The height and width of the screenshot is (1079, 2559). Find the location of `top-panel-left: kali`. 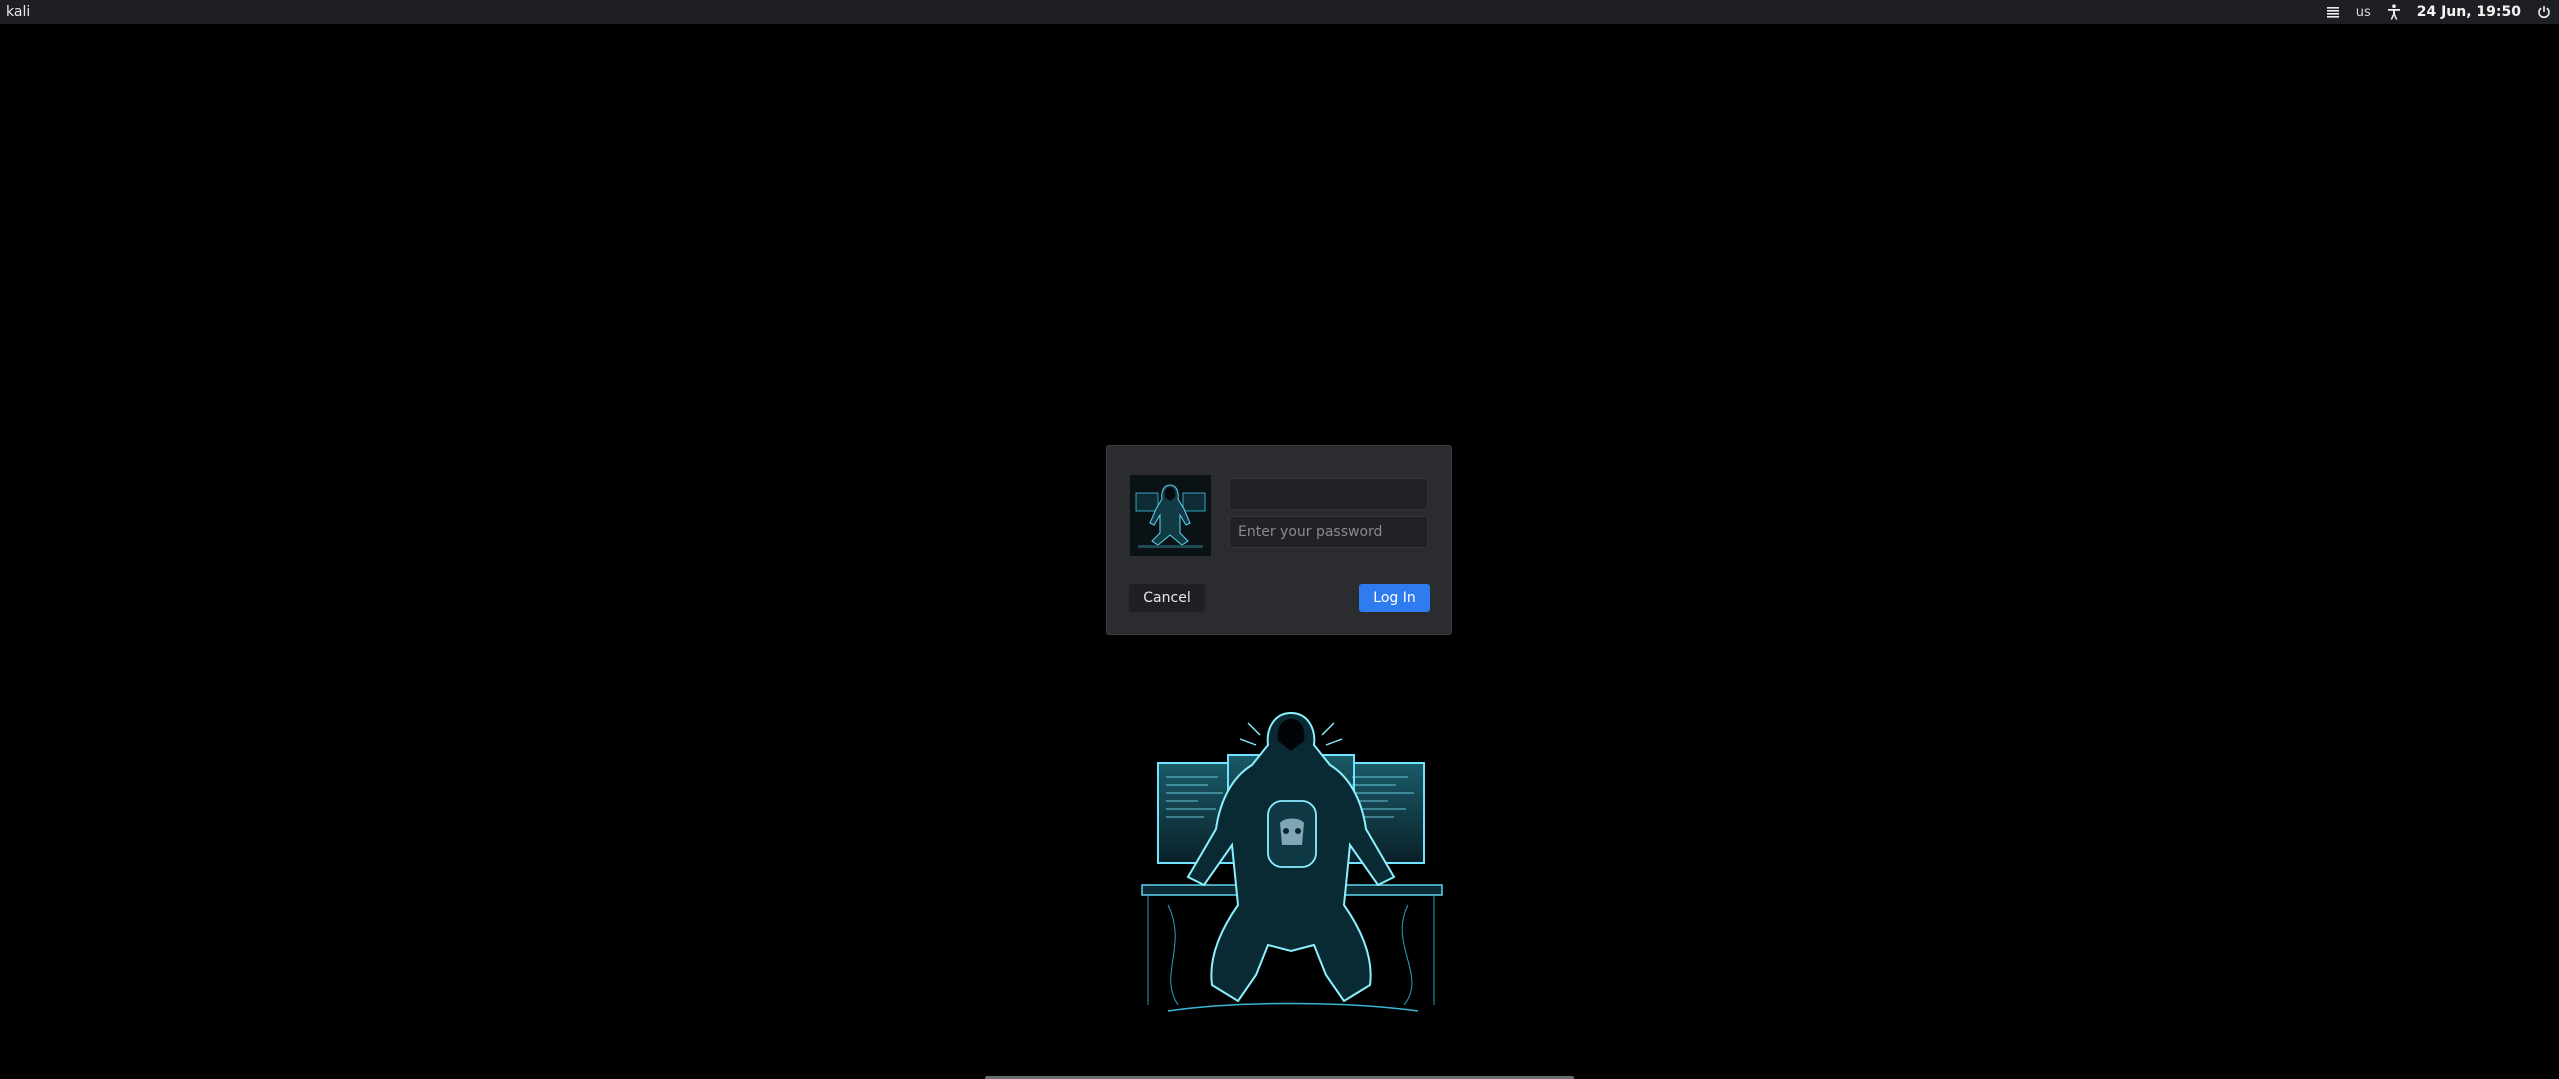

top-panel-left: kali is located at coordinates (18, 12).